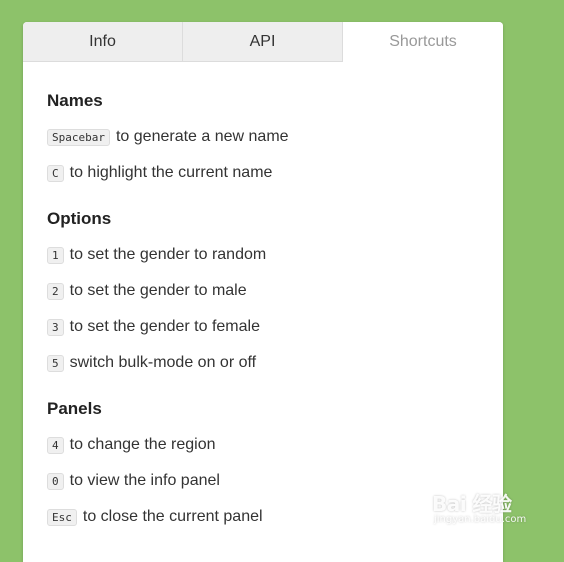 Image resolution: width=564 pixels, height=562 pixels. What do you see at coordinates (172, 516) in the screenshot?
I see `shortcut-description: to close the current panel` at bounding box center [172, 516].